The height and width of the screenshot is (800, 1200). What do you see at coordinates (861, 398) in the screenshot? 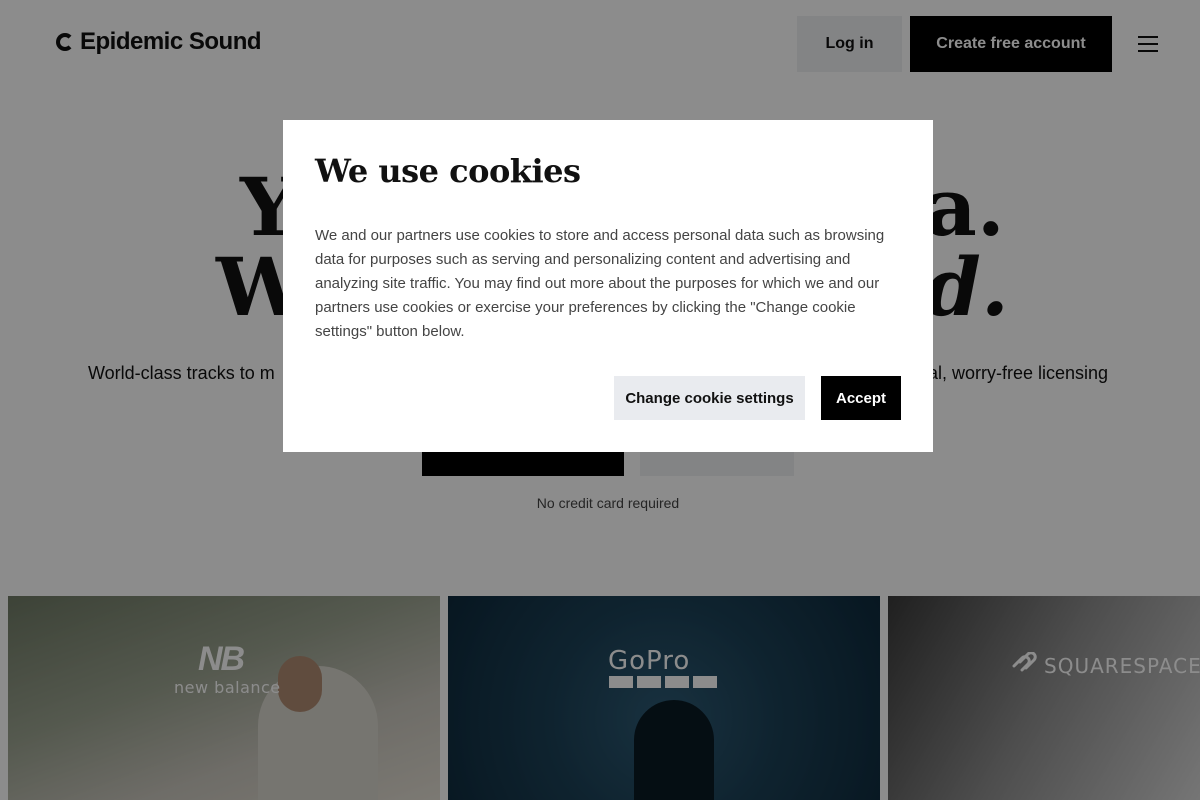
I see `accept-cookies-button: Accept` at bounding box center [861, 398].